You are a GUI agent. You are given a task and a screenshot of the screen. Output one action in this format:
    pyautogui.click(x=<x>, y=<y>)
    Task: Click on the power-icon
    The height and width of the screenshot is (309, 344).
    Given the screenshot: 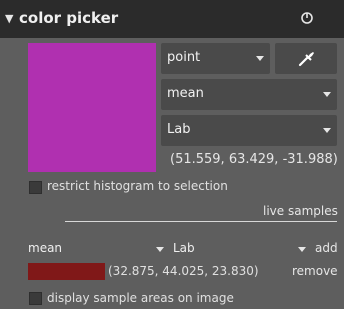 What is the action you would take?
    pyautogui.click(x=307, y=18)
    